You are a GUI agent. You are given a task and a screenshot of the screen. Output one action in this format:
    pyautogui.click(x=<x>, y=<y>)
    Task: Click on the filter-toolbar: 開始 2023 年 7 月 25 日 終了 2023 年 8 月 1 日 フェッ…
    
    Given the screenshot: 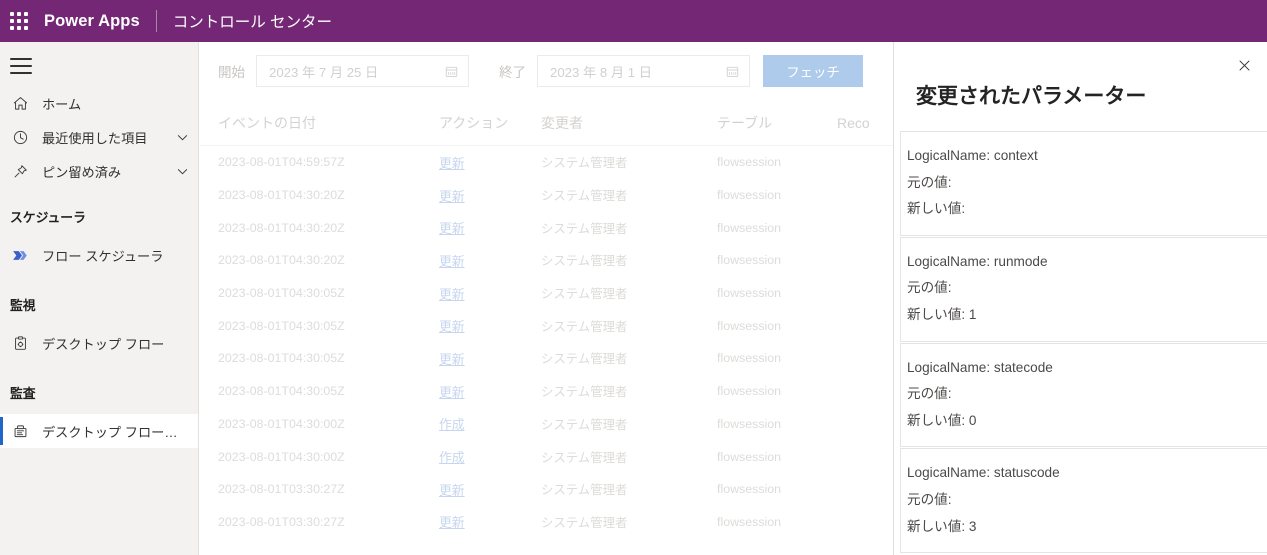 What is the action you would take?
    pyautogui.click(x=546, y=71)
    